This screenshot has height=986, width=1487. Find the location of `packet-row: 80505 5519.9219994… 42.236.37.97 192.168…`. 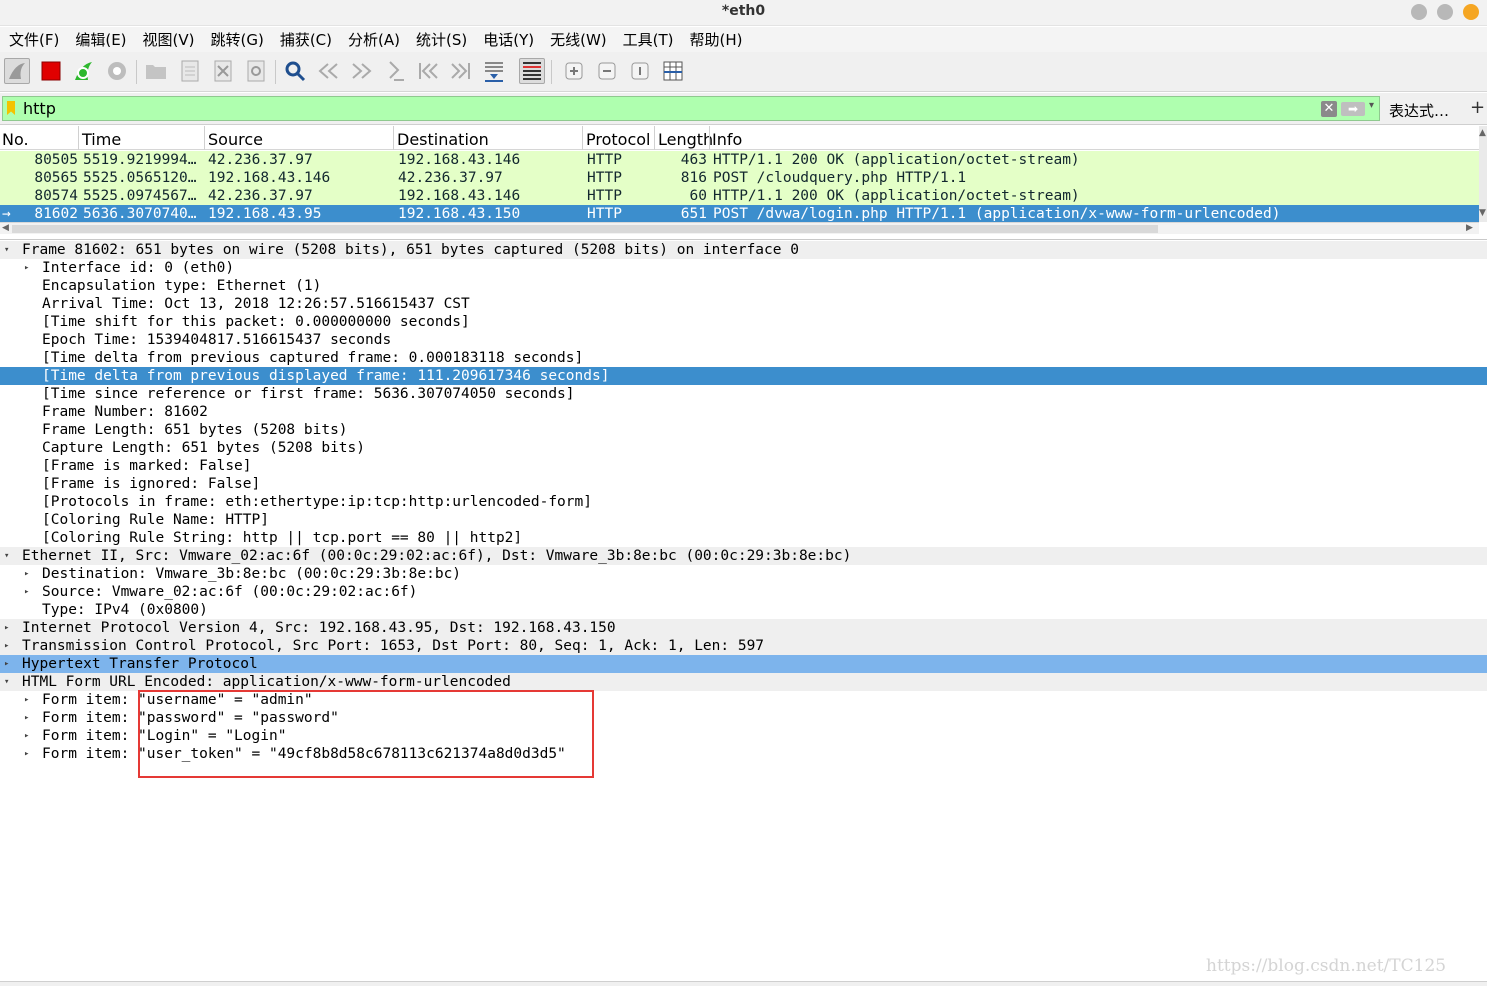

packet-row: 80505 5519.9219994… 42.236.37.97 192.168… is located at coordinates (739, 160).